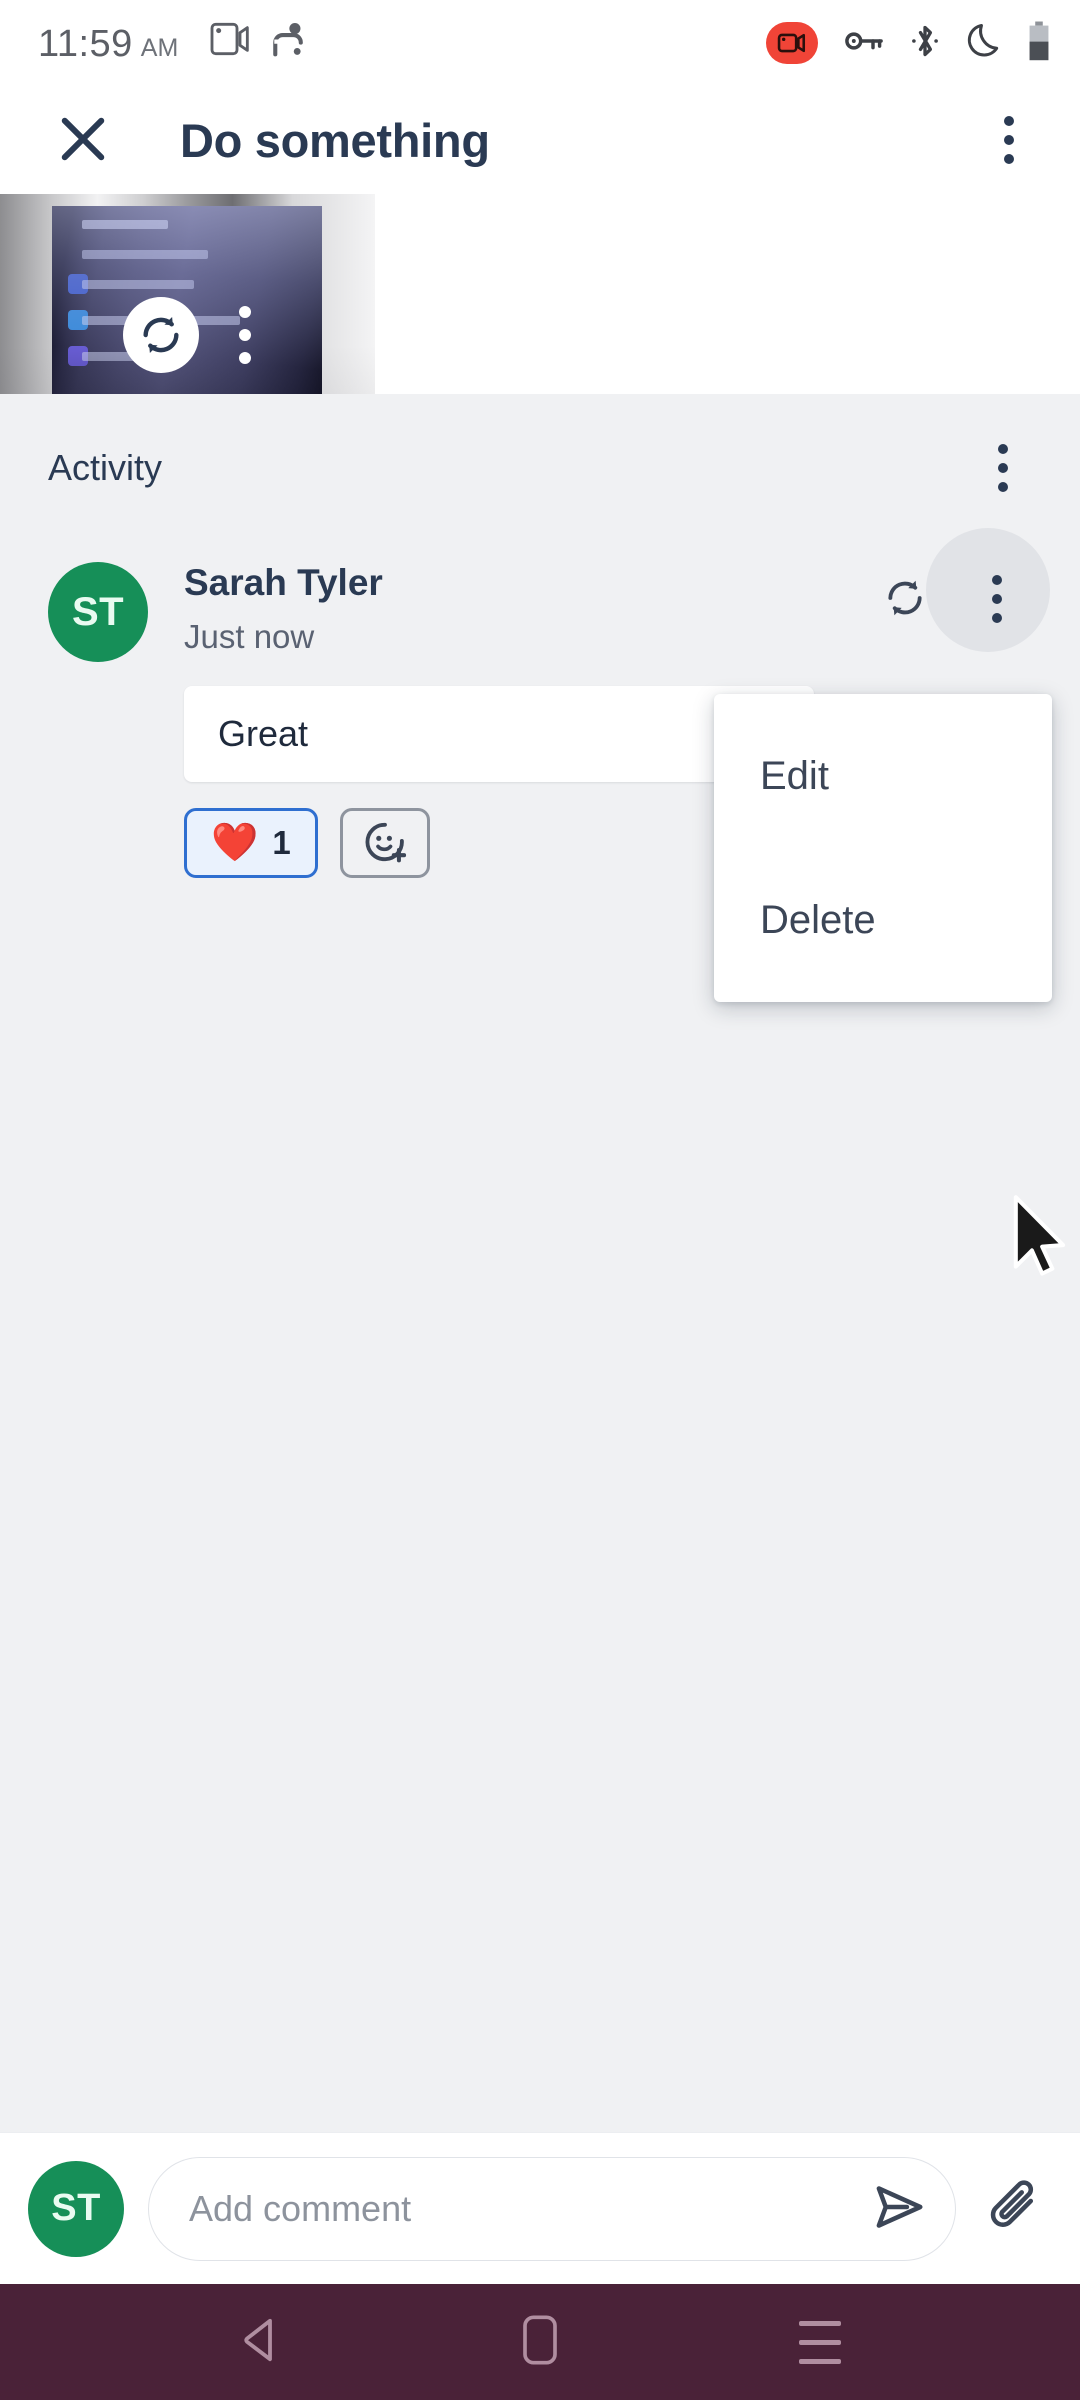 The width and height of the screenshot is (1080, 2400). I want to click on status-left-icon-group, so click(260, 41).